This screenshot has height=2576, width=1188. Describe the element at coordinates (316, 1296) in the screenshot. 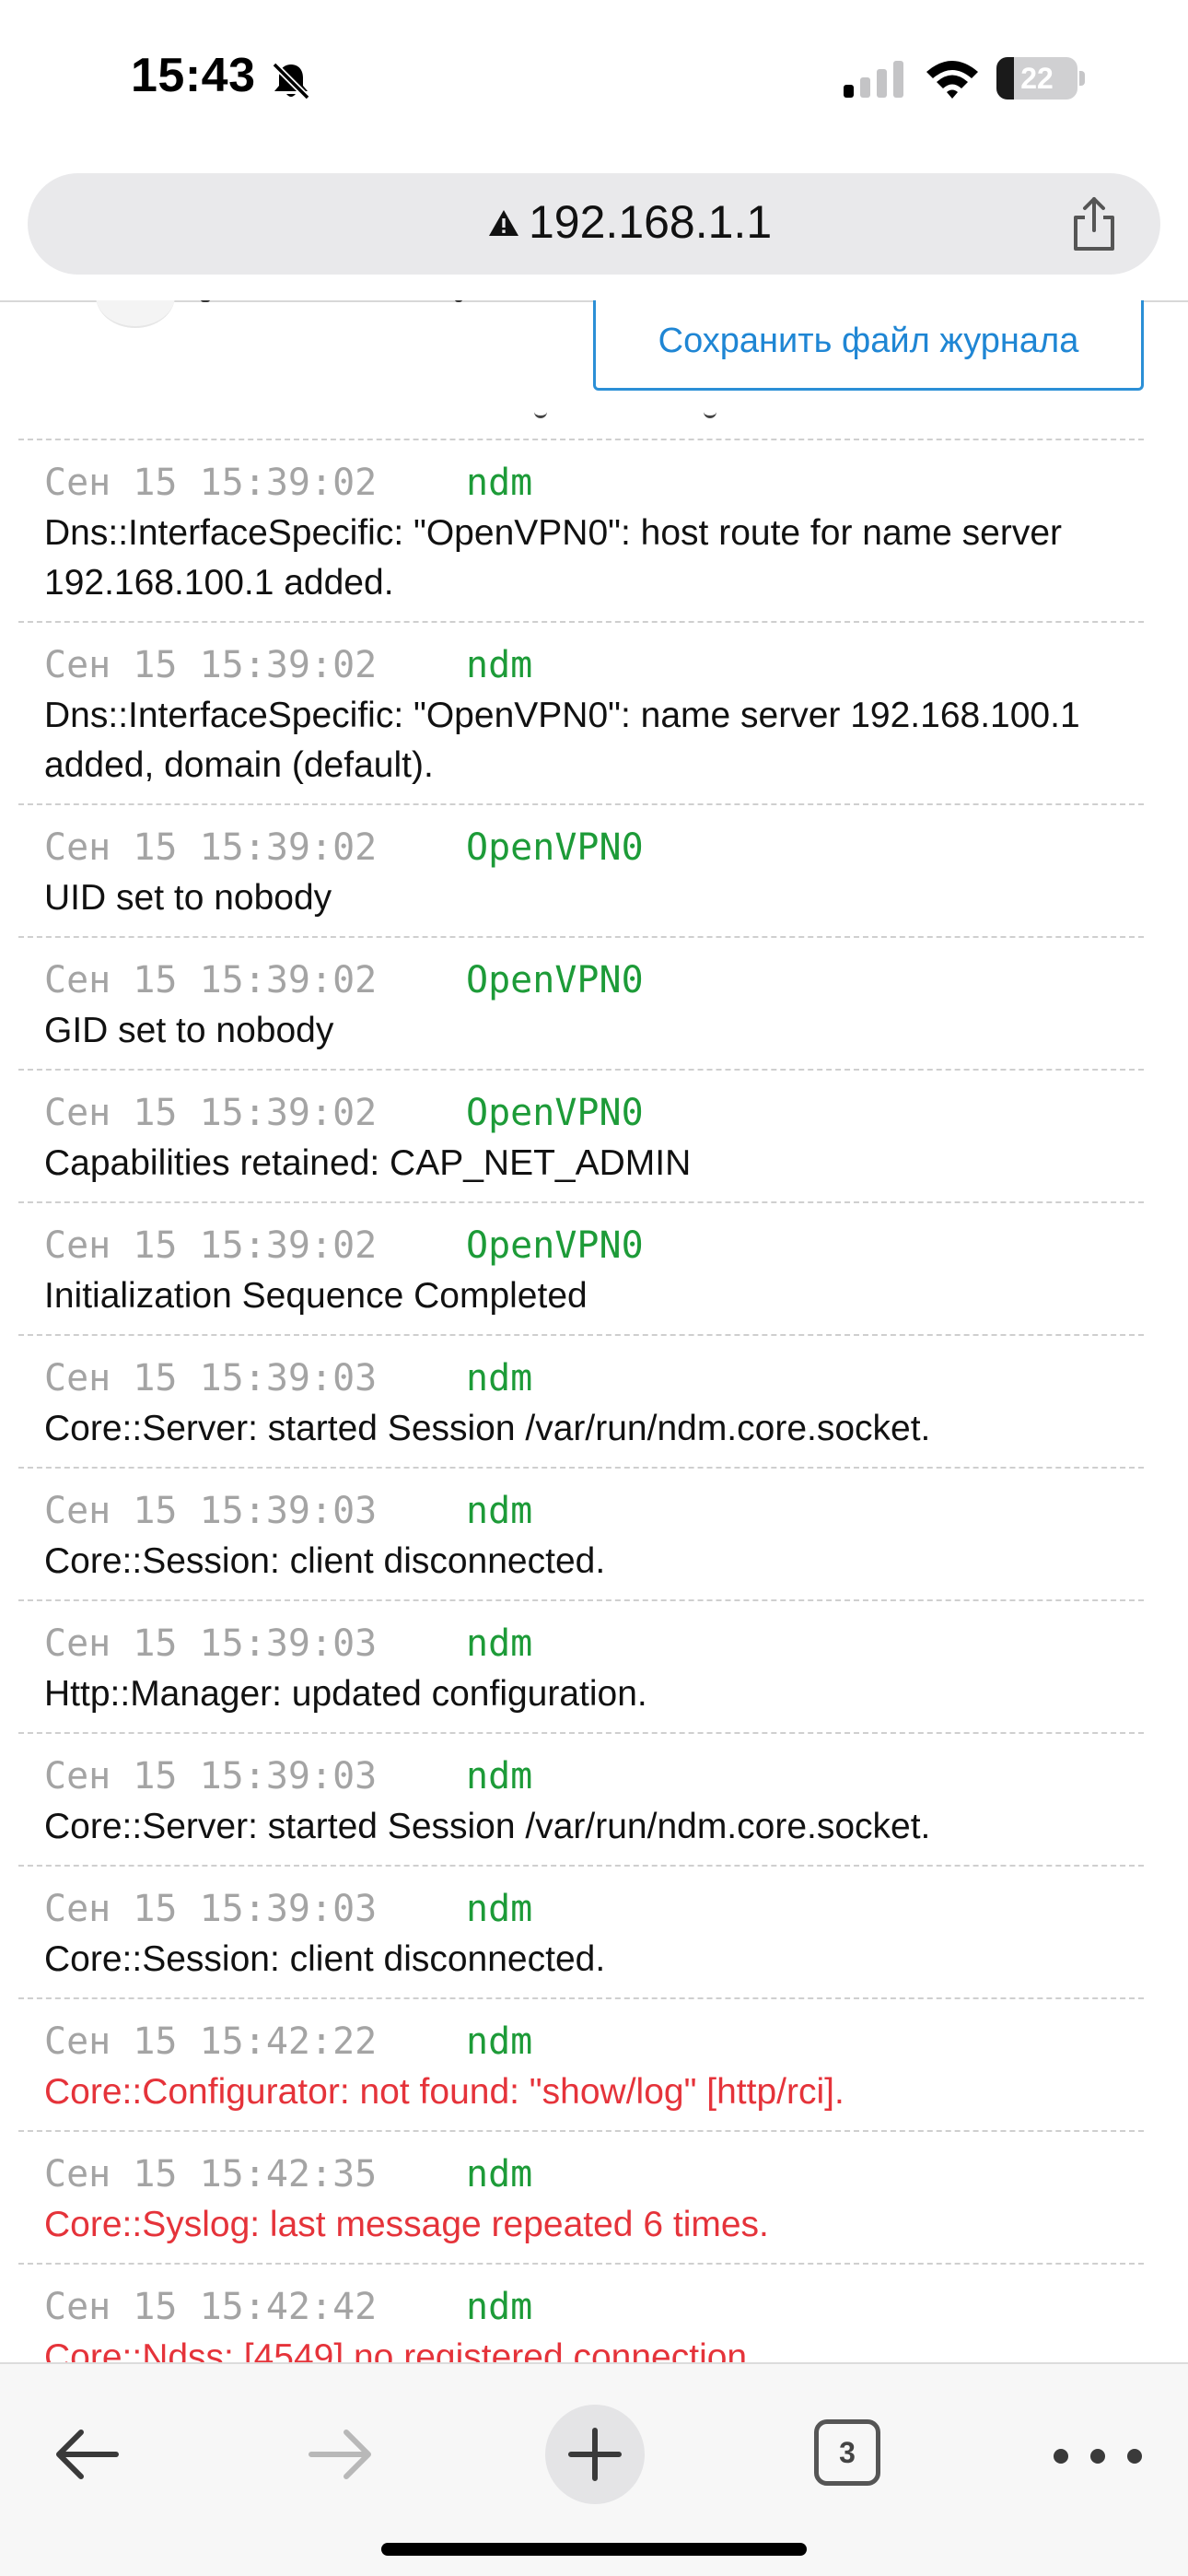

I see `log-message: Initialization Sequence Completed` at that location.